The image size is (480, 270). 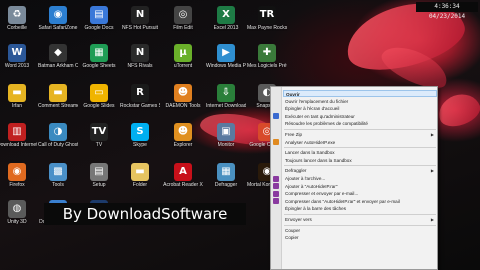 What do you see at coordinates (183, 66) in the screenshot?
I see `desktop-icon-label: uTorrent` at bounding box center [183, 66].